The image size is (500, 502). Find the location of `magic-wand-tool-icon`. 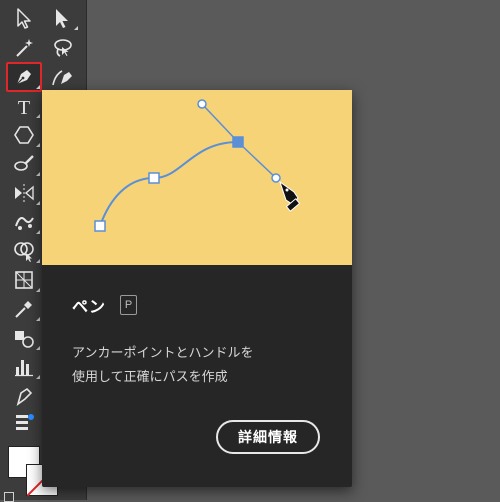

magic-wand-tool-icon is located at coordinates (24, 48).